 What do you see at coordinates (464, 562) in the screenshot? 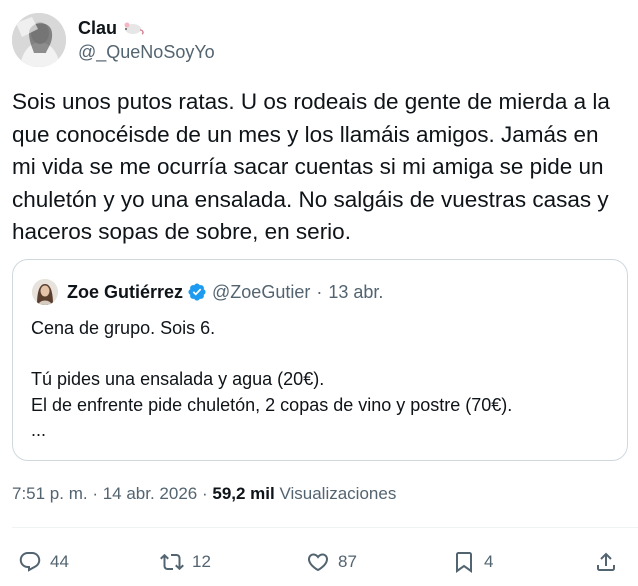
I see `bookmark-icon` at bounding box center [464, 562].